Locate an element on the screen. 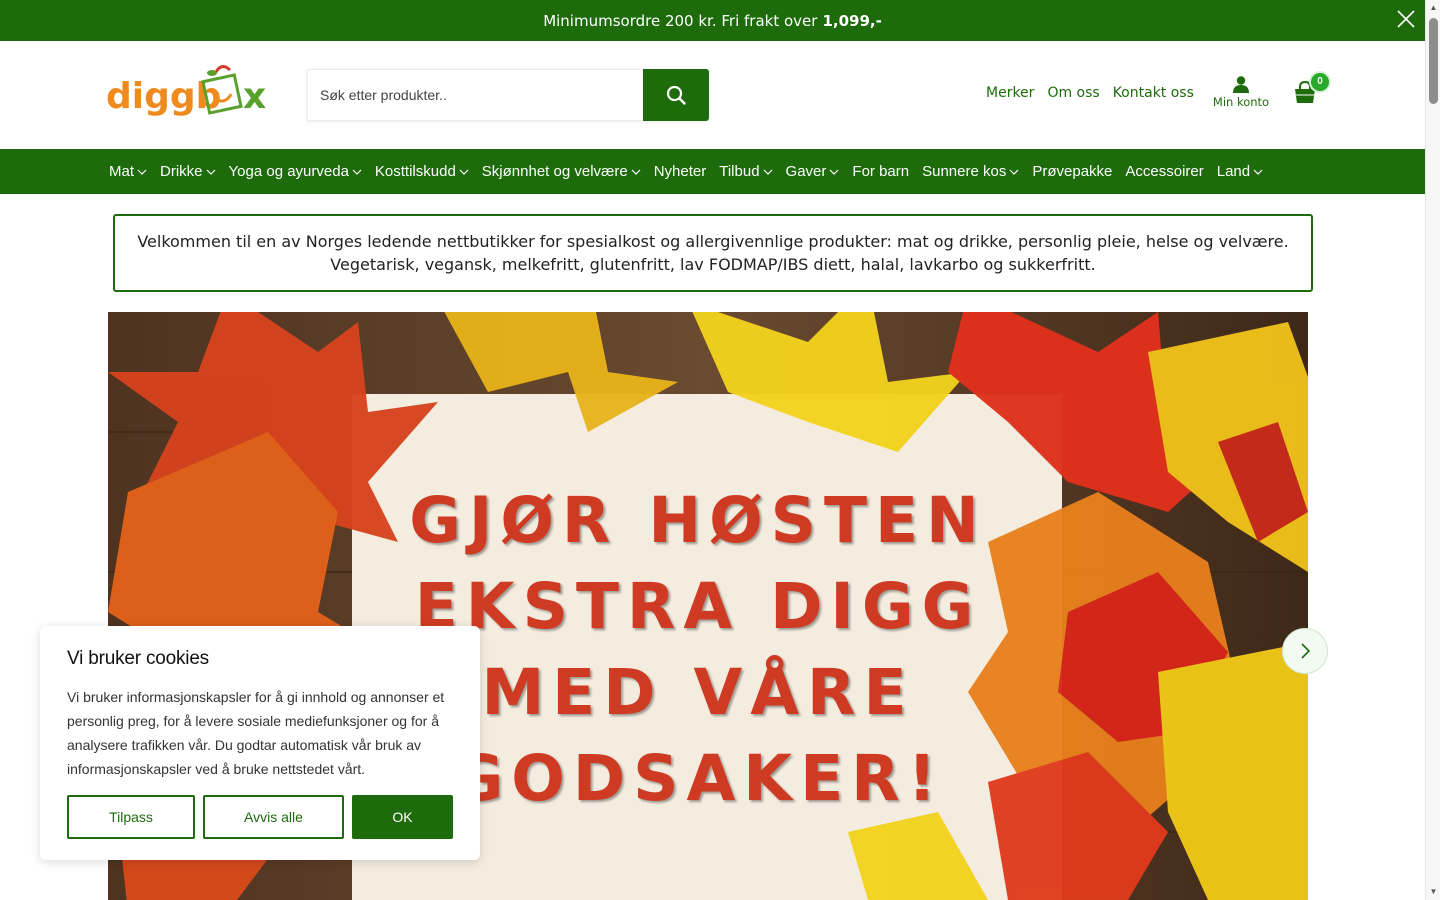  reject-all-button: Avvis alle is located at coordinates (273, 817).